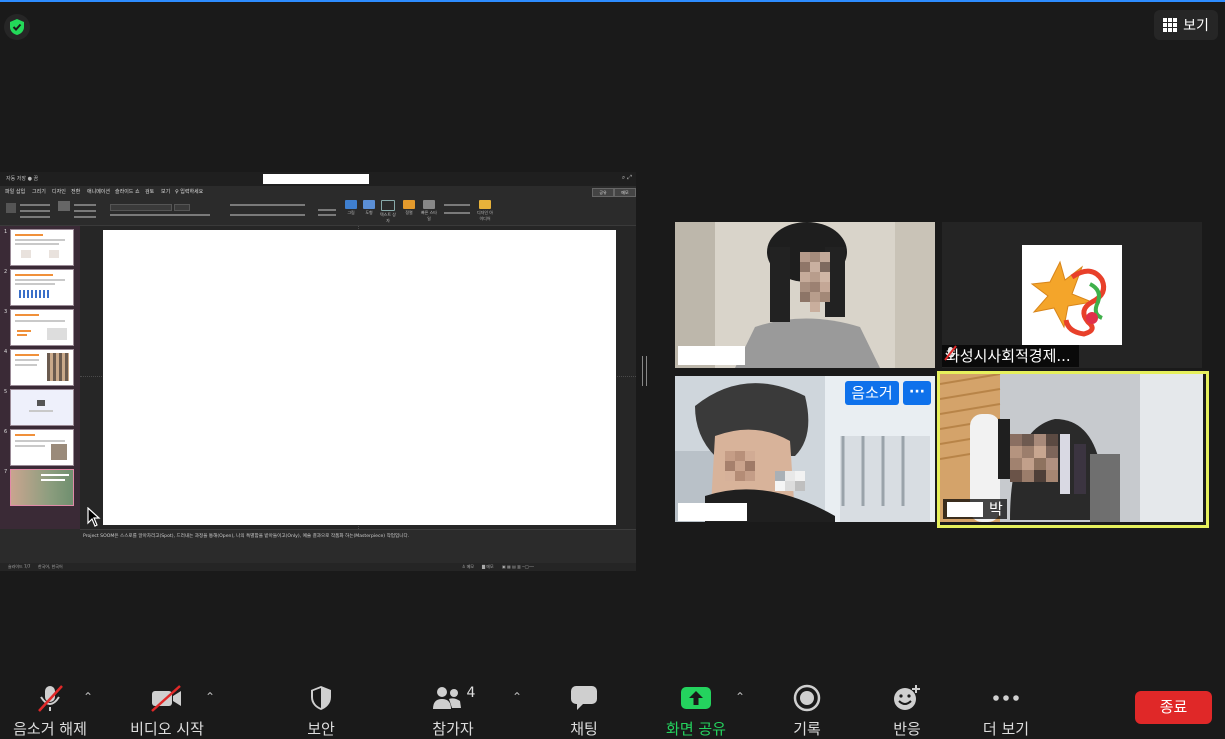  What do you see at coordinates (369, 212) in the screenshot?
I see `ribbon-shape-label: 도형` at bounding box center [369, 212].